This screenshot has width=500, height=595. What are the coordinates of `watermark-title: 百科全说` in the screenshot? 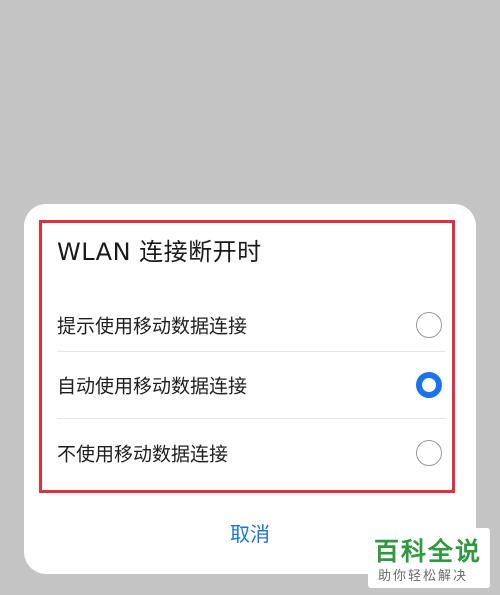 It's located at (428, 551).